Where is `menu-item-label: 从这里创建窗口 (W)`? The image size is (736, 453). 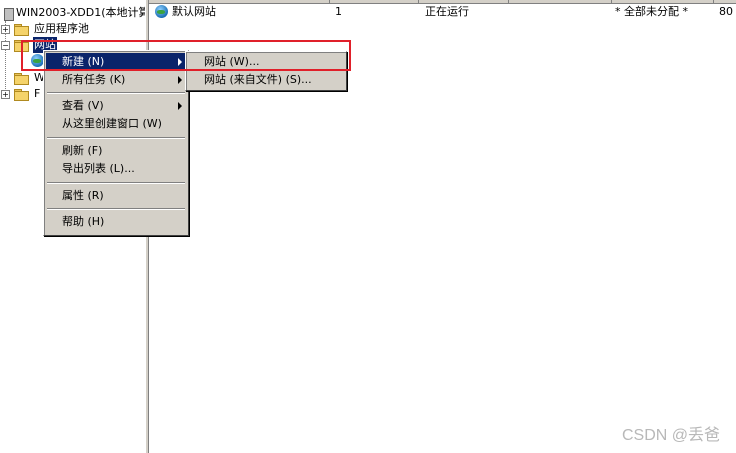 menu-item-label: 从这里创建窗口 (W) is located at coordinates (112, 123).